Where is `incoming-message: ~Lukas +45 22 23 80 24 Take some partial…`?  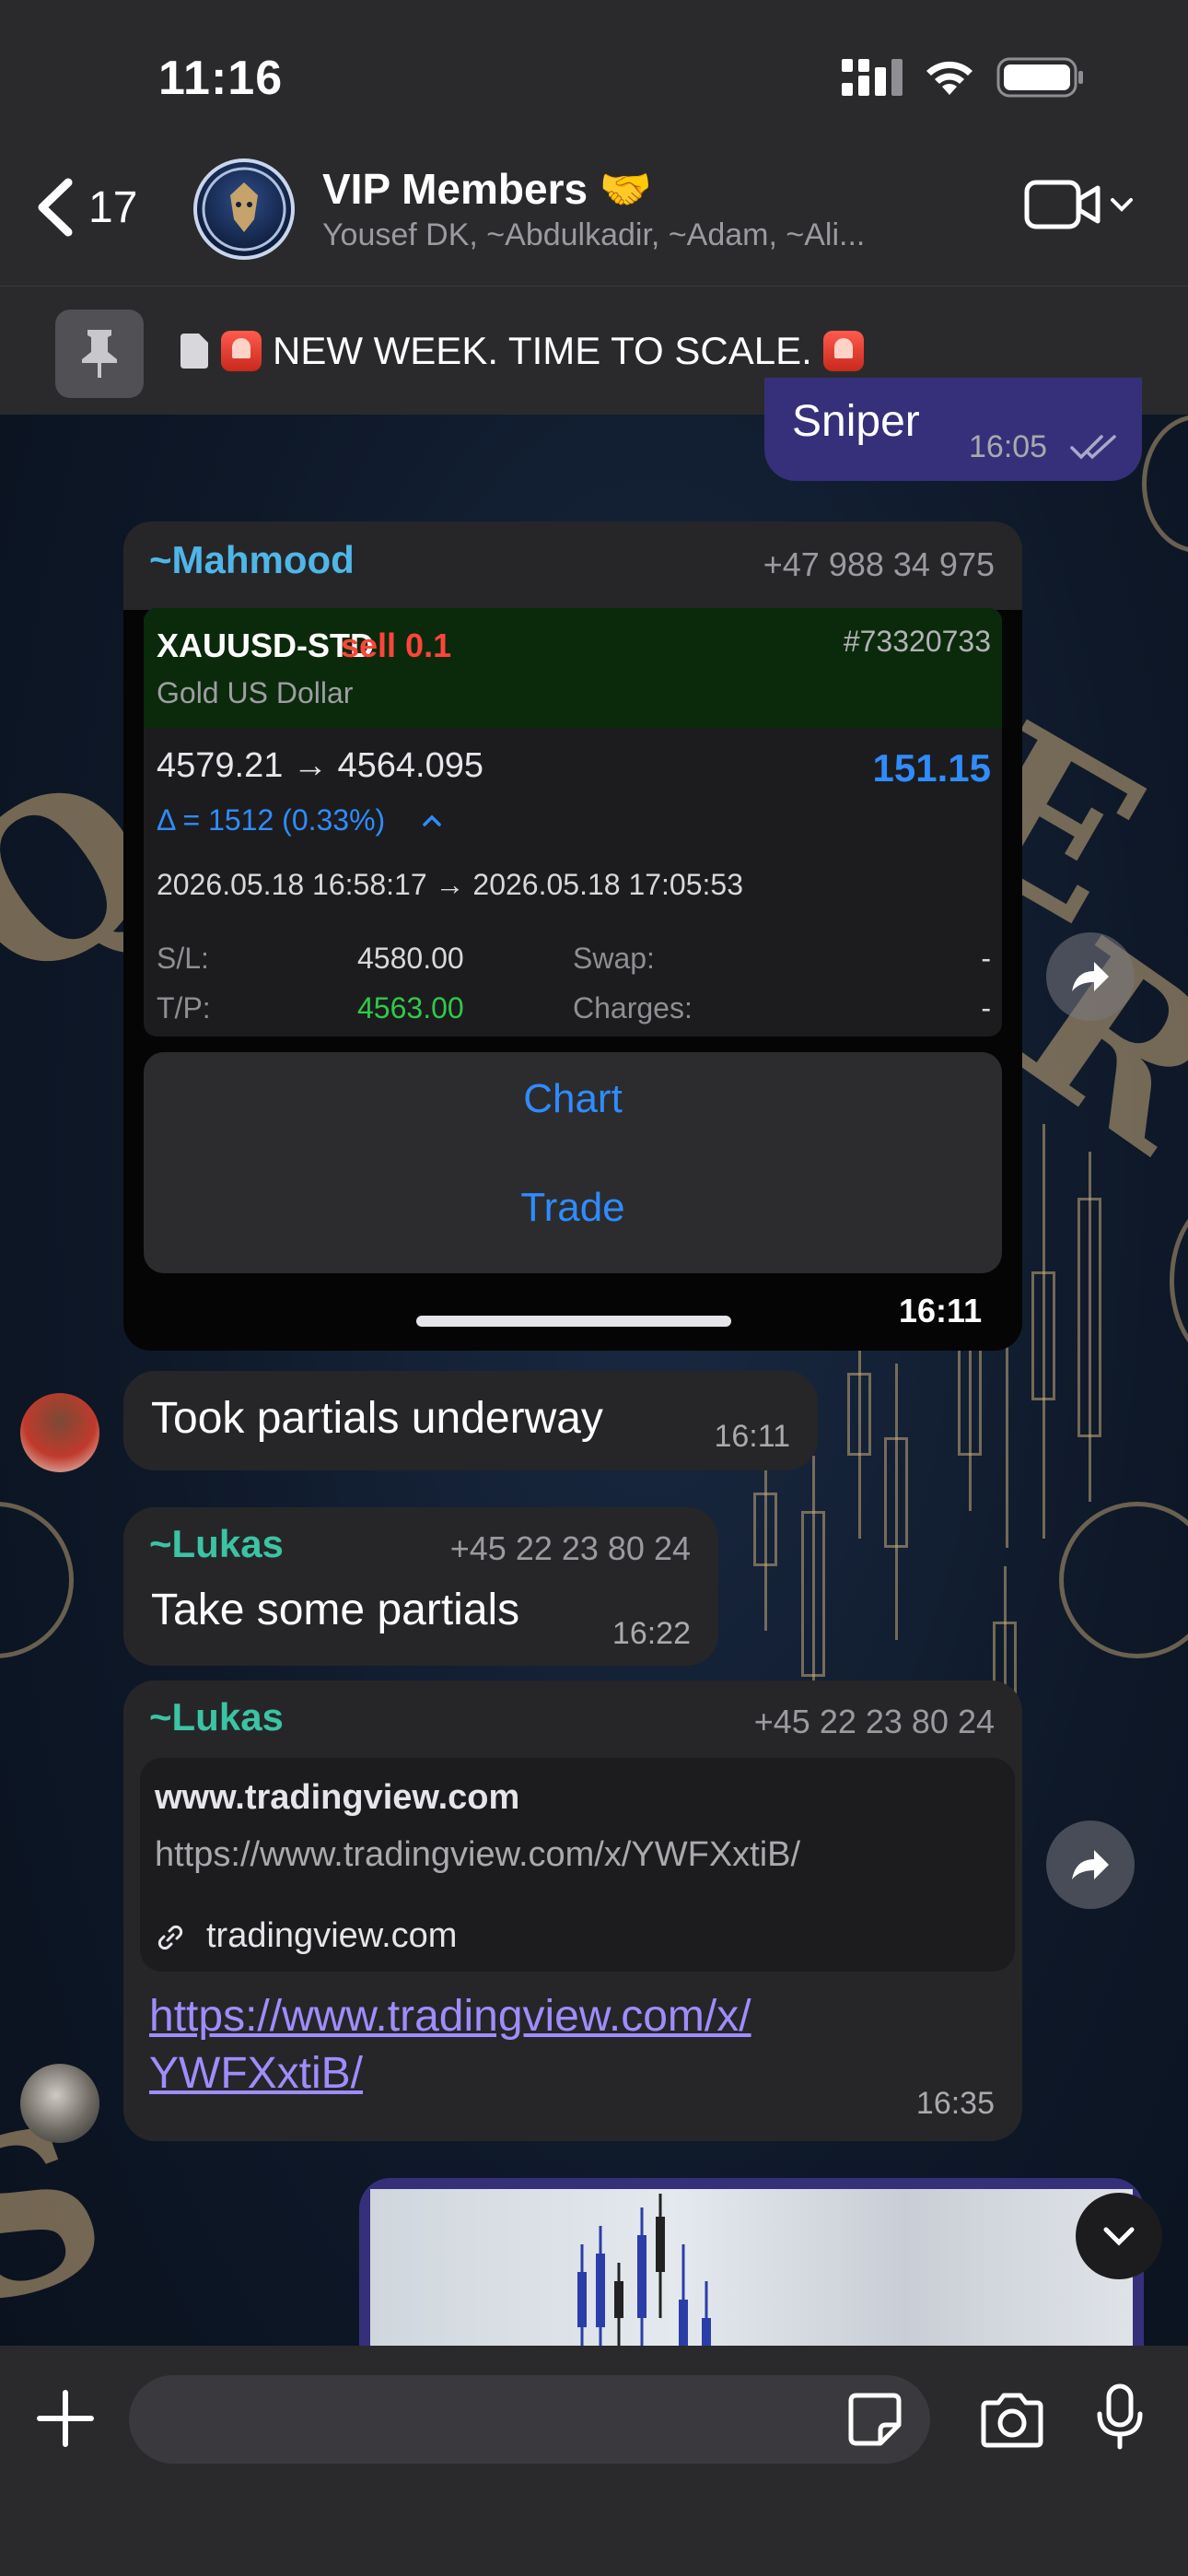 incoming-message: ~Lukas +45 22 23 80 24 Take some partial… is located at coordinates (420, 1586).